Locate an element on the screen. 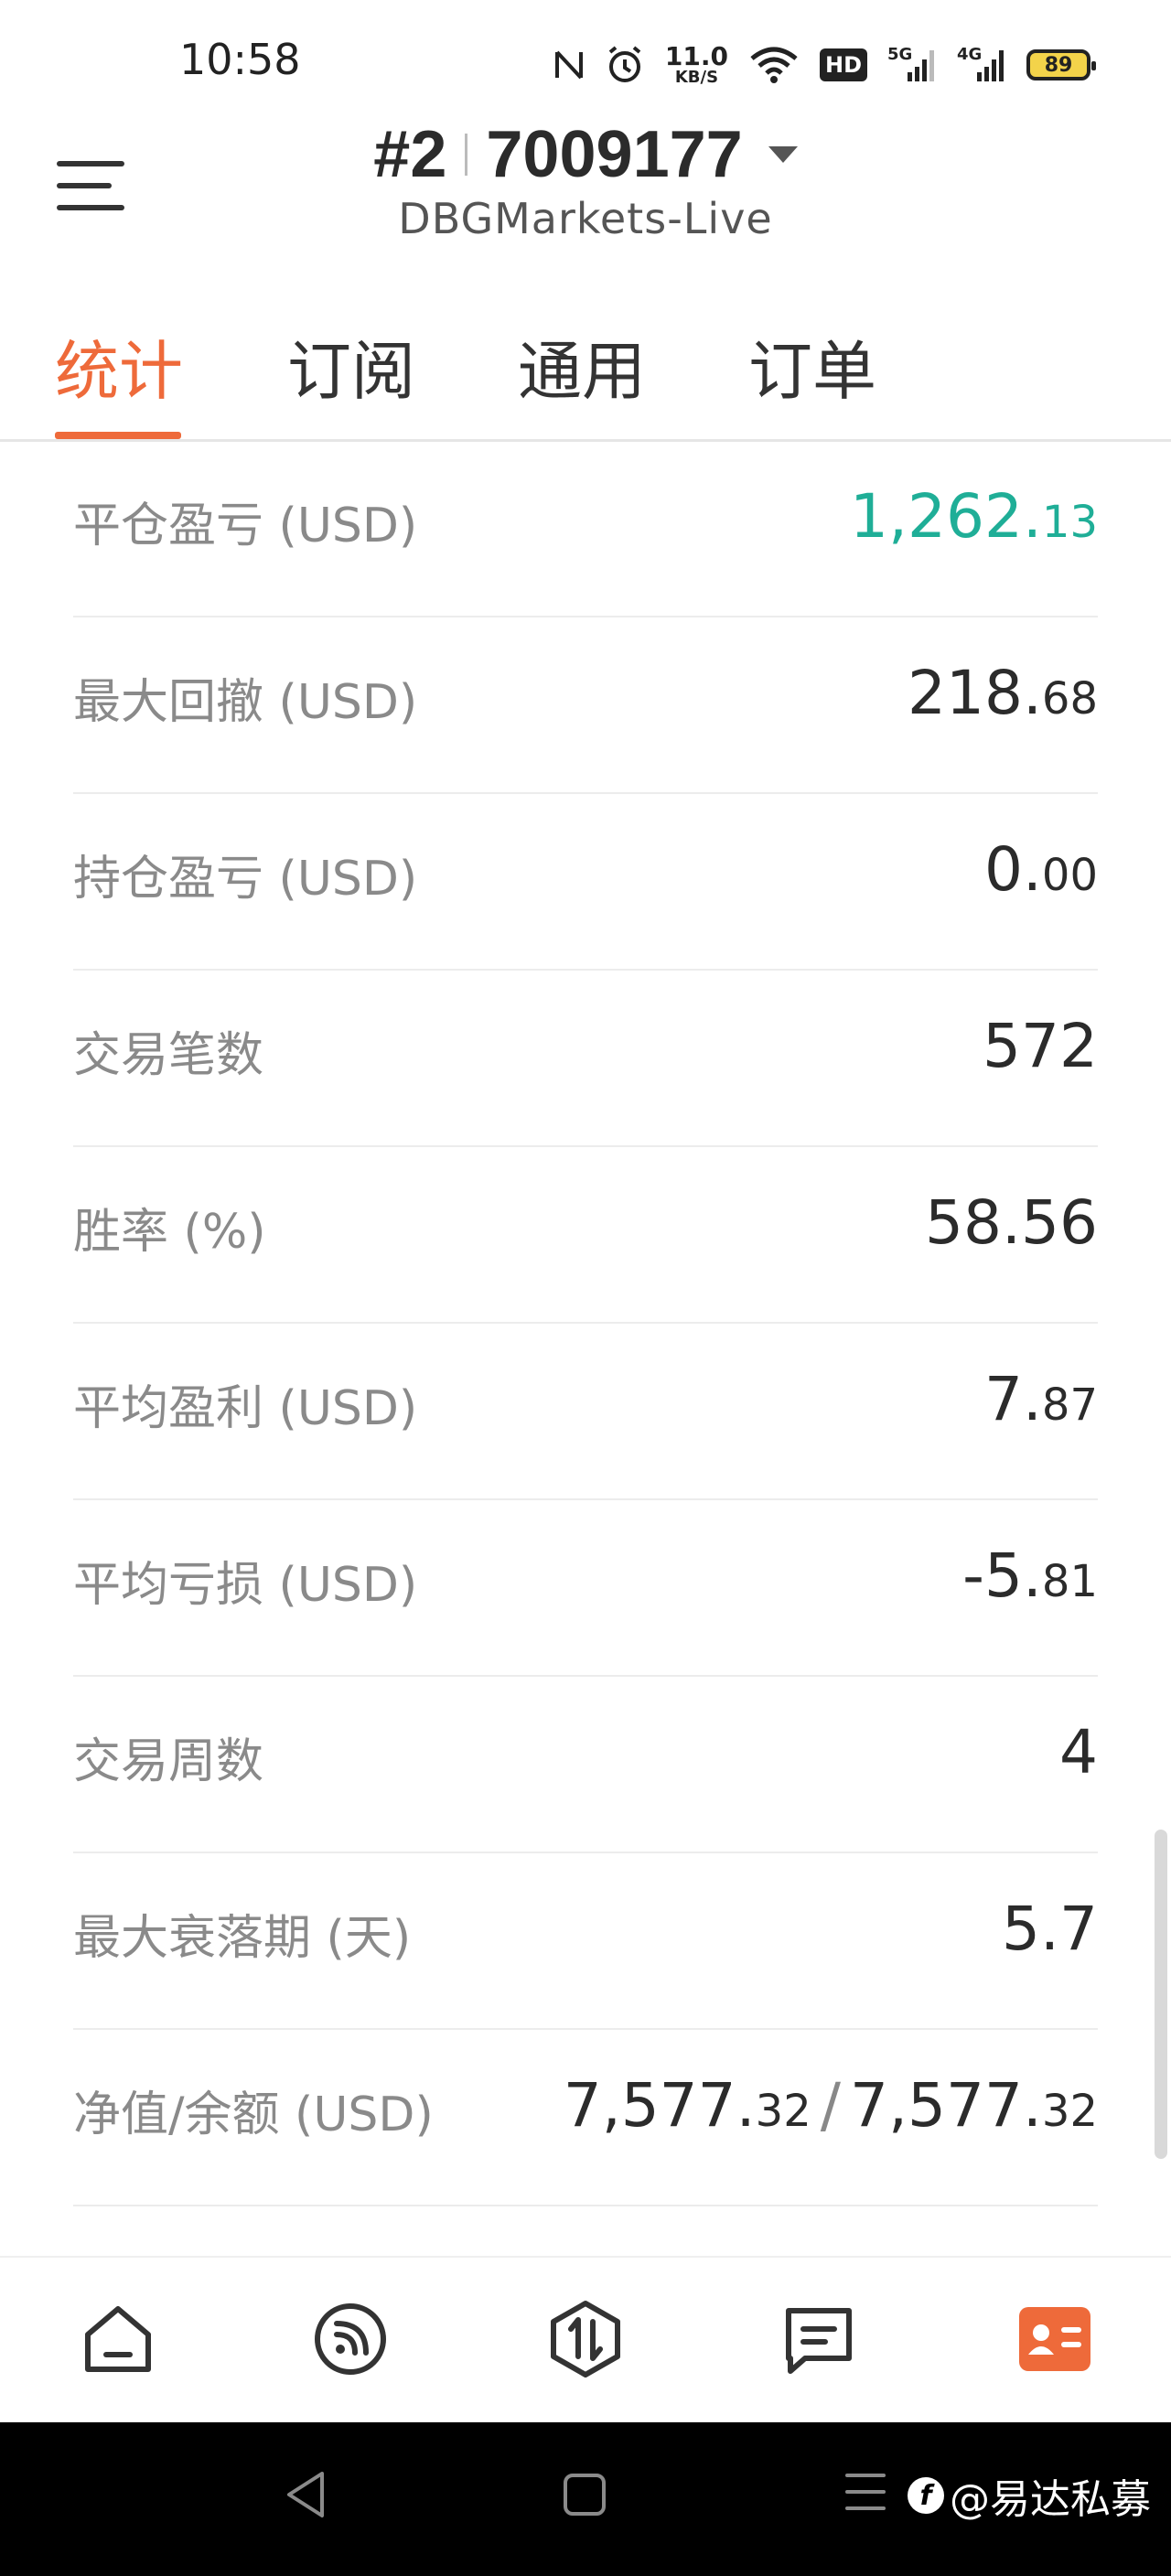 This screenshot has width=1171, height=2576. system-nav-bar: f @易达私募 is located at coordinates (585, 2499).